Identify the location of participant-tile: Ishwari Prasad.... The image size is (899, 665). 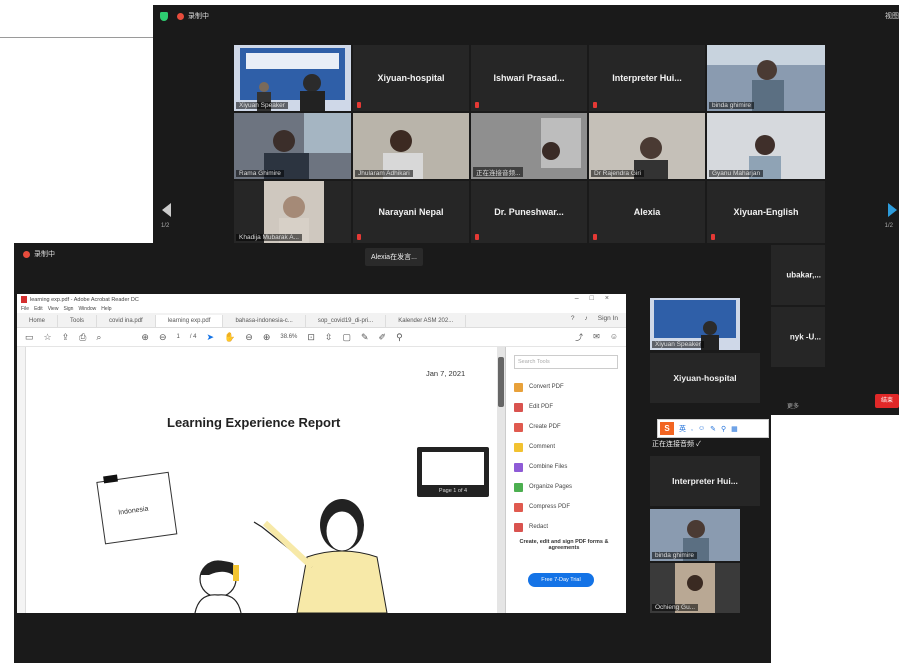
(529, 78).